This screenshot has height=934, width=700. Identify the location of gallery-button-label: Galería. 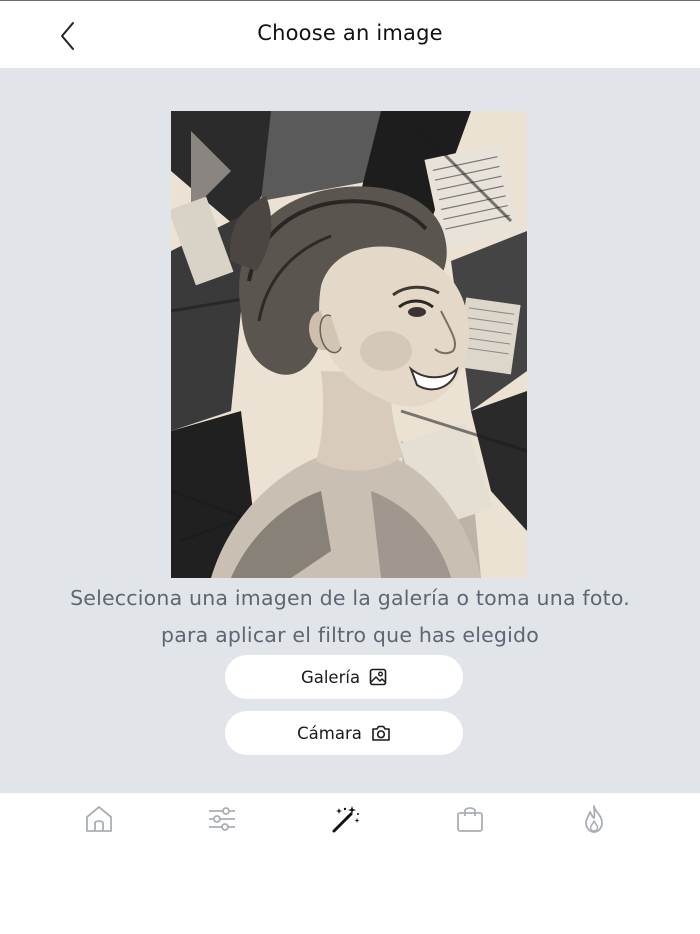
(330, 677).